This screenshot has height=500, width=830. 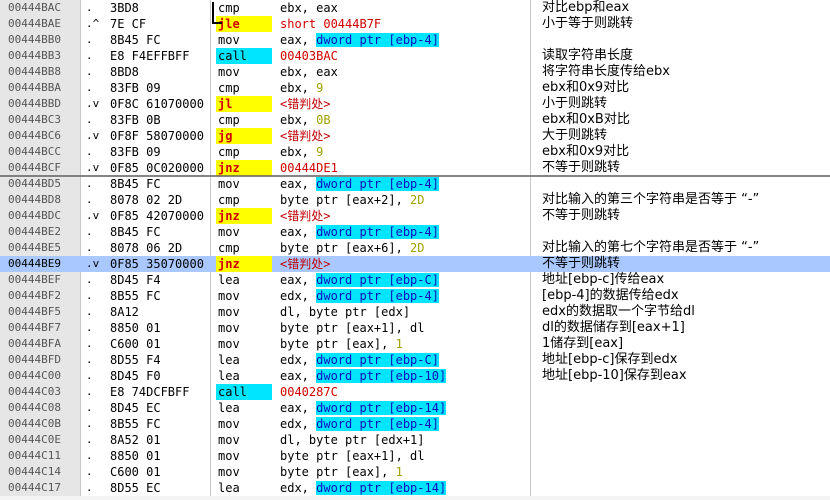 What do you see at coordinates (405, 280) in the screenshot?
I see `operands: eax, dword ptr [ebp-C]` at bounding box center [405, 280].